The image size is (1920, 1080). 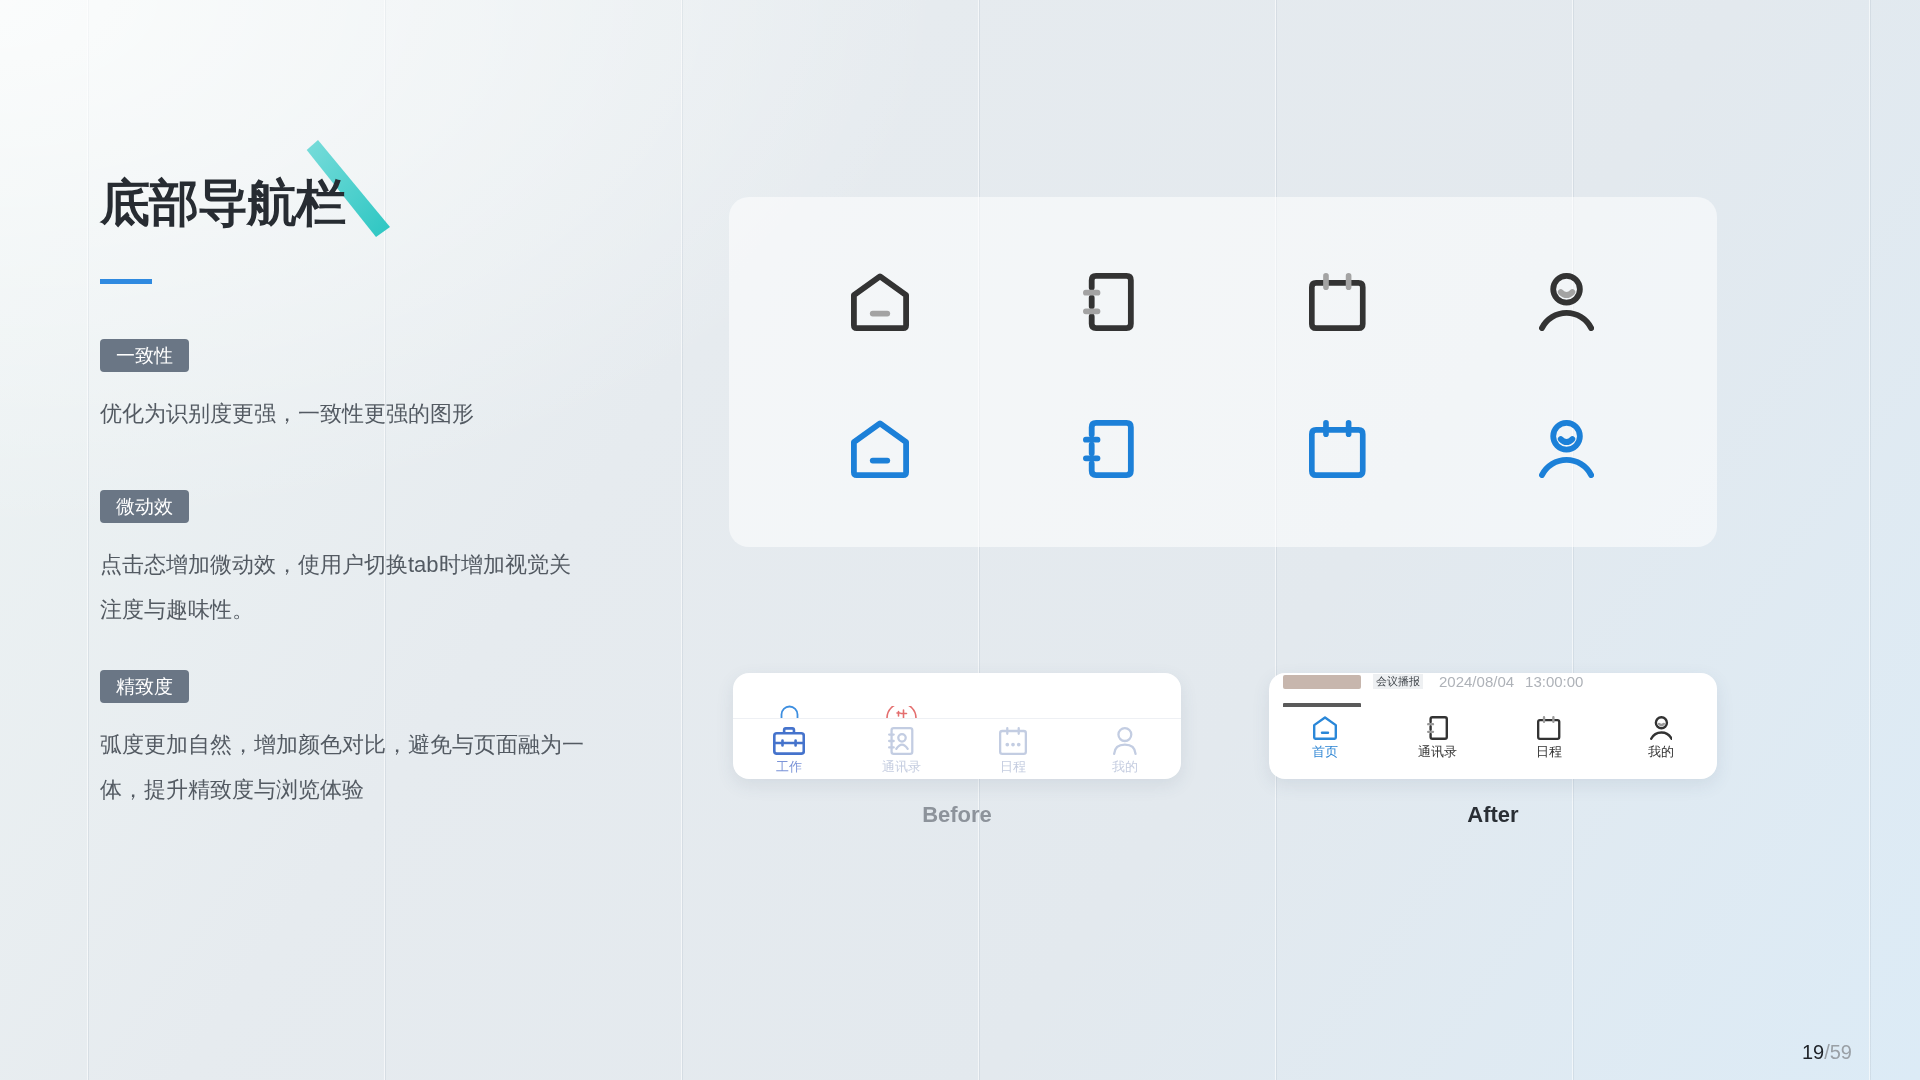 I want to click on nav-tab: 首页, so click(x=1325, y=738).